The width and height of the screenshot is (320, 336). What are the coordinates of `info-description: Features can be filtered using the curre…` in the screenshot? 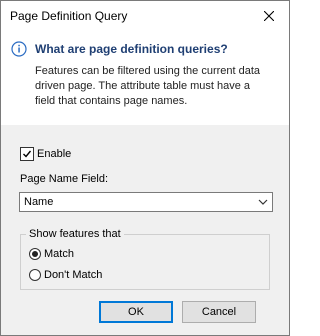 It's located at (148, 86).